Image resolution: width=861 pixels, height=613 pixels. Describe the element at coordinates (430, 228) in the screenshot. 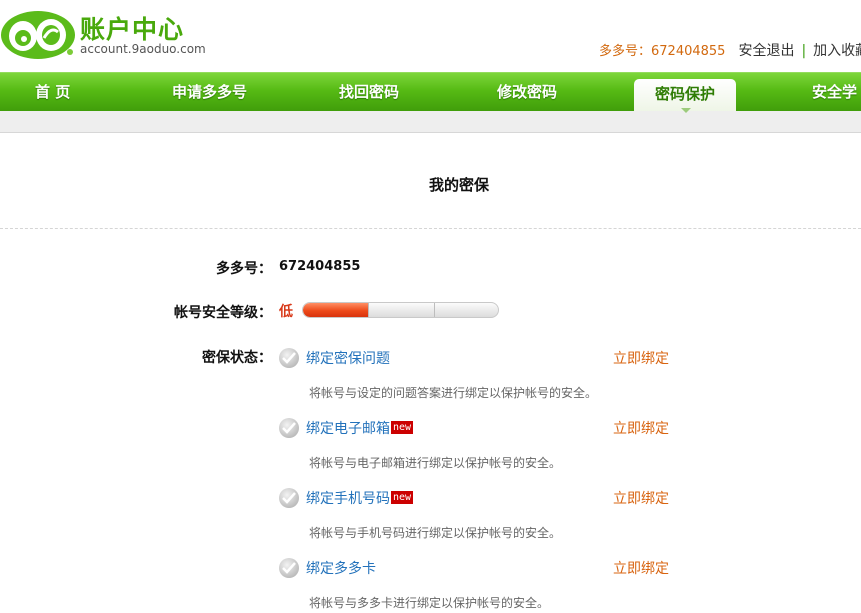

I see `divider` at that location.